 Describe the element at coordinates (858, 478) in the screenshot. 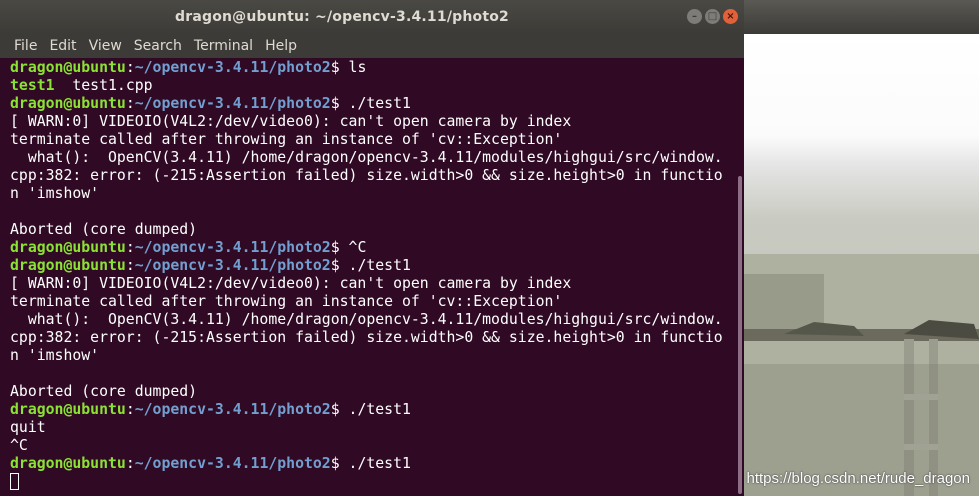

I see `watermark: https://blog.csdn.net/rude_dragon` at that location.